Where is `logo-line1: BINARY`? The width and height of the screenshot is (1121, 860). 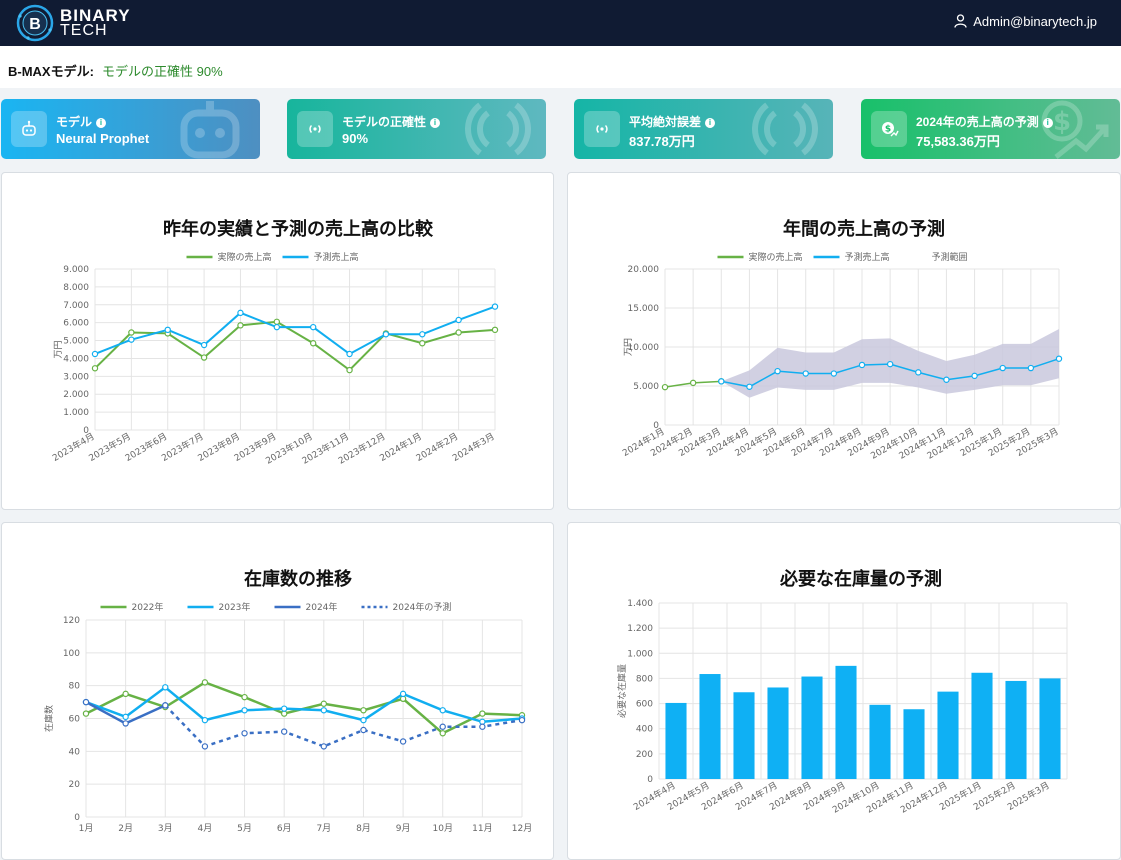 logo-line1: BINARY is located at coordinates (95, 15).